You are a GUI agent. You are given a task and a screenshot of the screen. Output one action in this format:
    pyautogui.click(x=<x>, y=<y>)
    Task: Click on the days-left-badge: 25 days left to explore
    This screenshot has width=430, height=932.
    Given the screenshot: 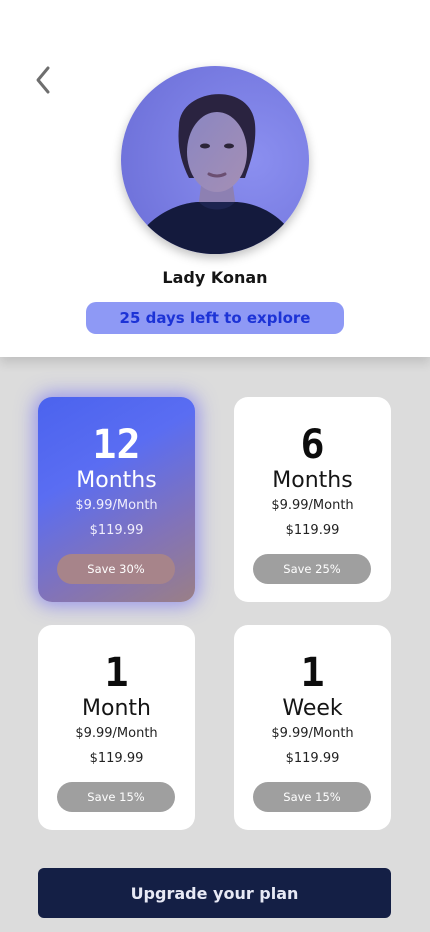 What is the action you would take?
    pyautogui.click(x=215, y=318)
    